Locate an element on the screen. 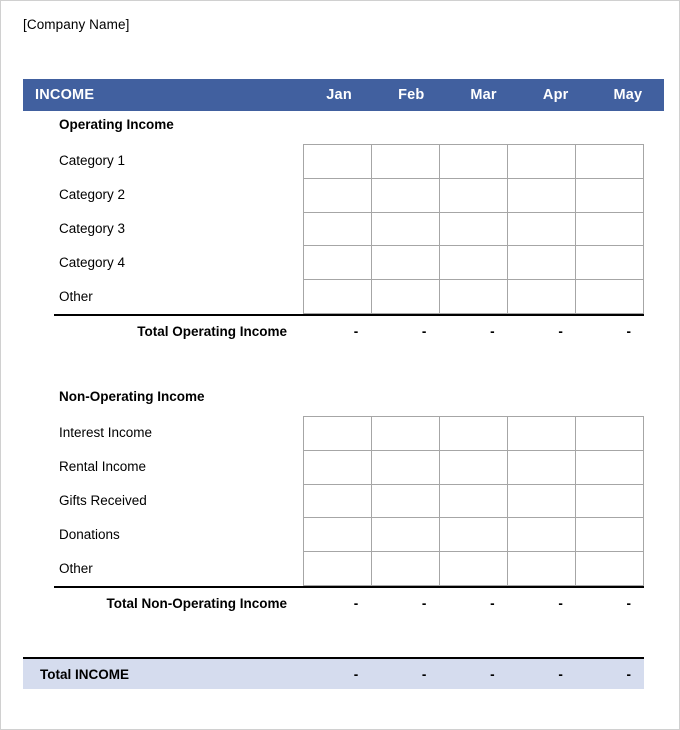 The height and width of the screenshot is (730, 680). cell-operating-other-may is located at coordinates (610, 297).